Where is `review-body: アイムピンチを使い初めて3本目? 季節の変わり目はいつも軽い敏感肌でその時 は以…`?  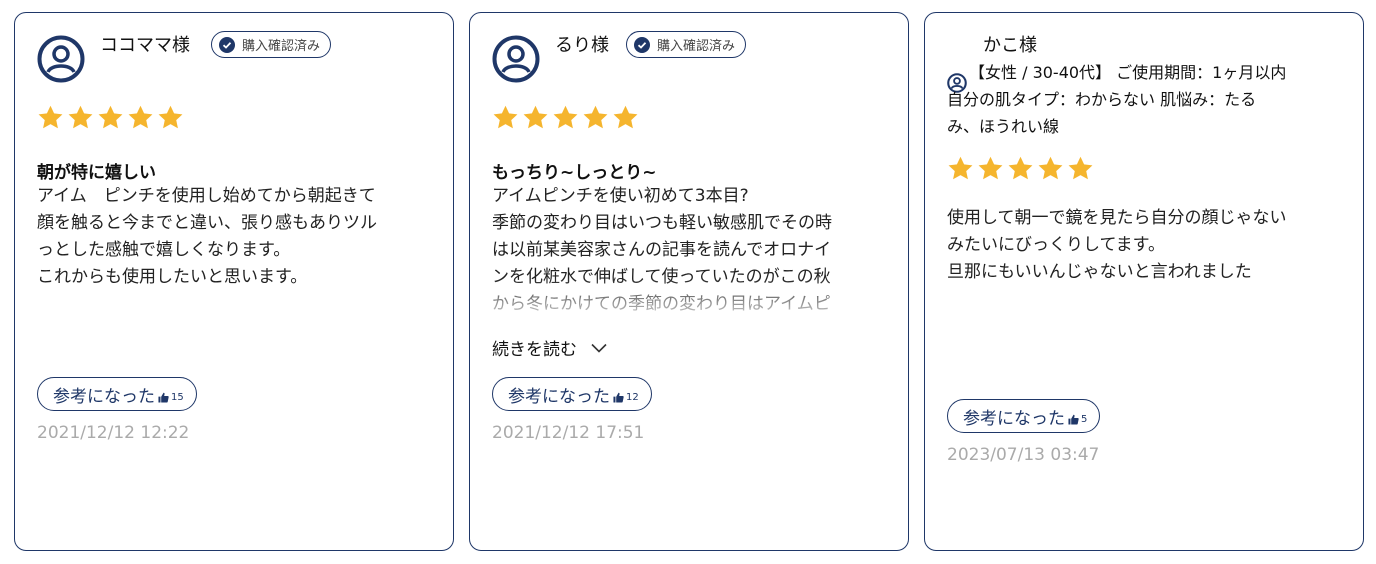 review-body: アイムピンチを使い初めて3本目? 季節の変わり目はいつも軽い敏感肌でその時 は以… is located at coordinates (662, 250).